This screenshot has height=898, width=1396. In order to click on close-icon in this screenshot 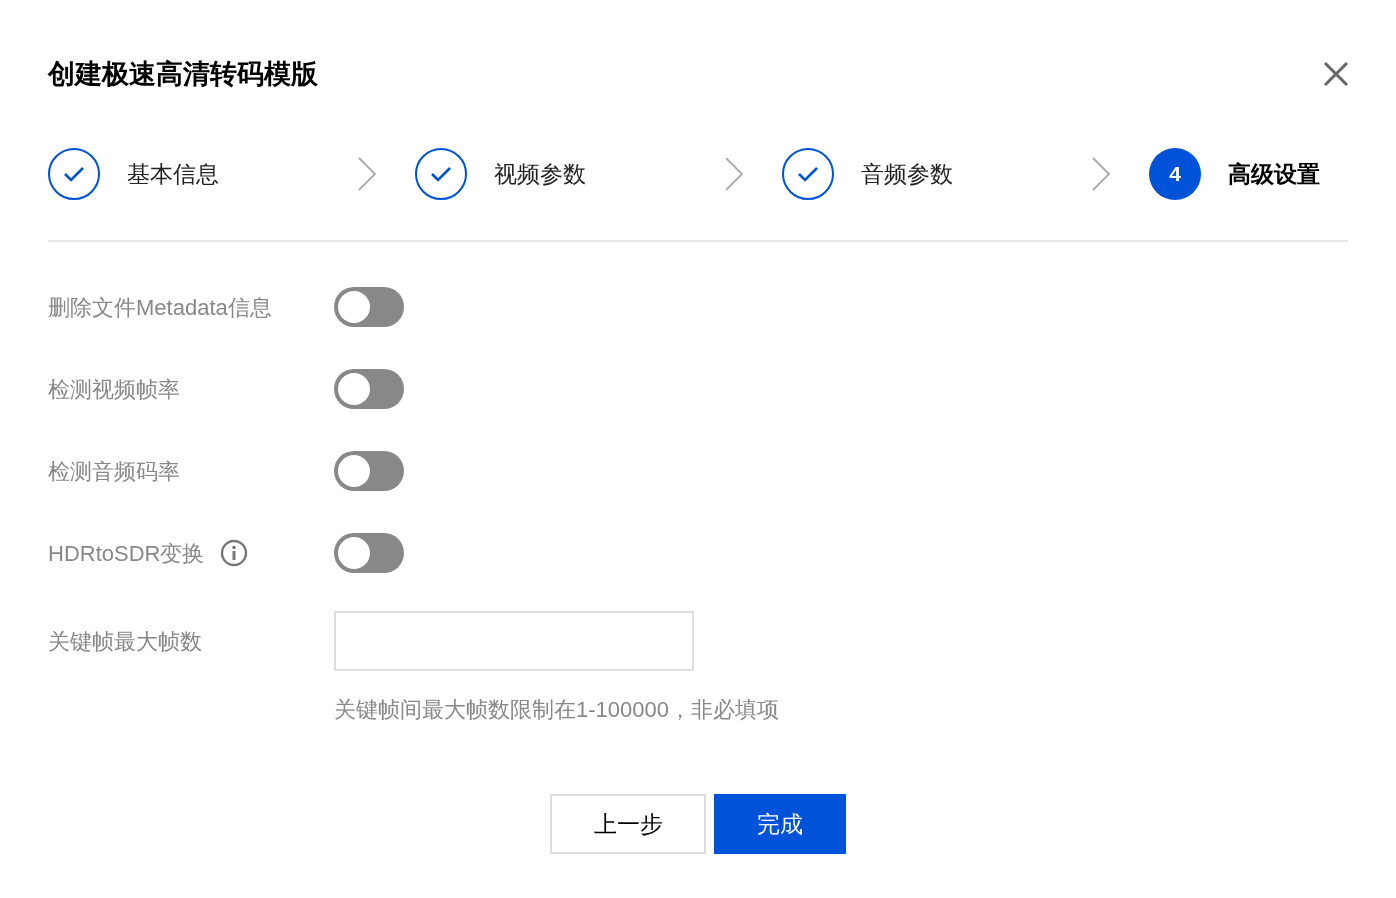, I will do `click(1336, 74)`.